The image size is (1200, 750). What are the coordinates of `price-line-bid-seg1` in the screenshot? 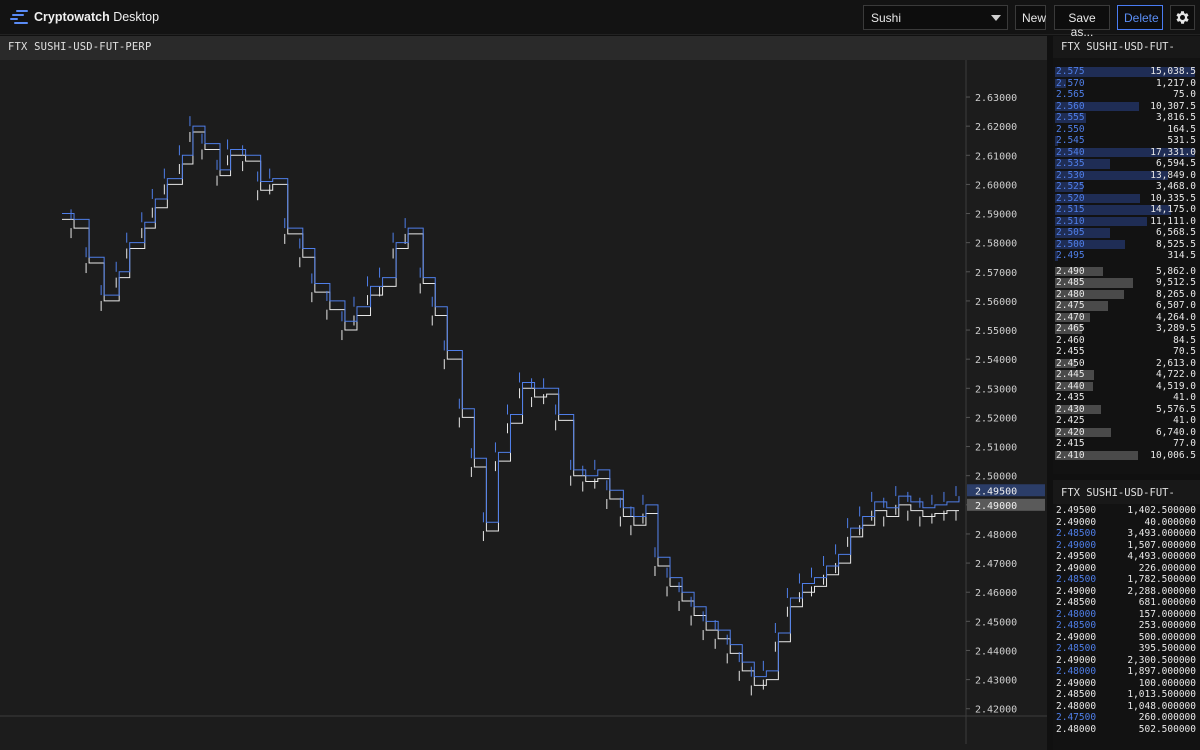 It's located at (814, 595).